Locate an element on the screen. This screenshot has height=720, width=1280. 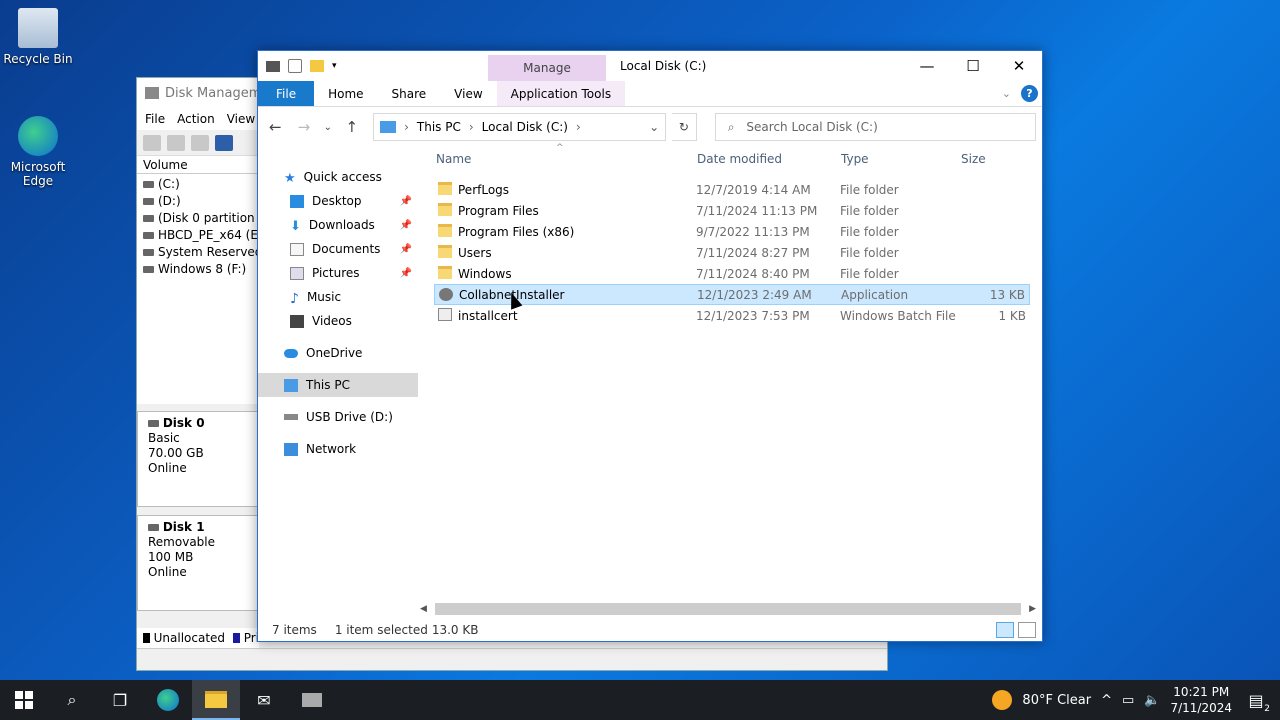
taskbar-file-explorer is located at coordinates (216, 700).